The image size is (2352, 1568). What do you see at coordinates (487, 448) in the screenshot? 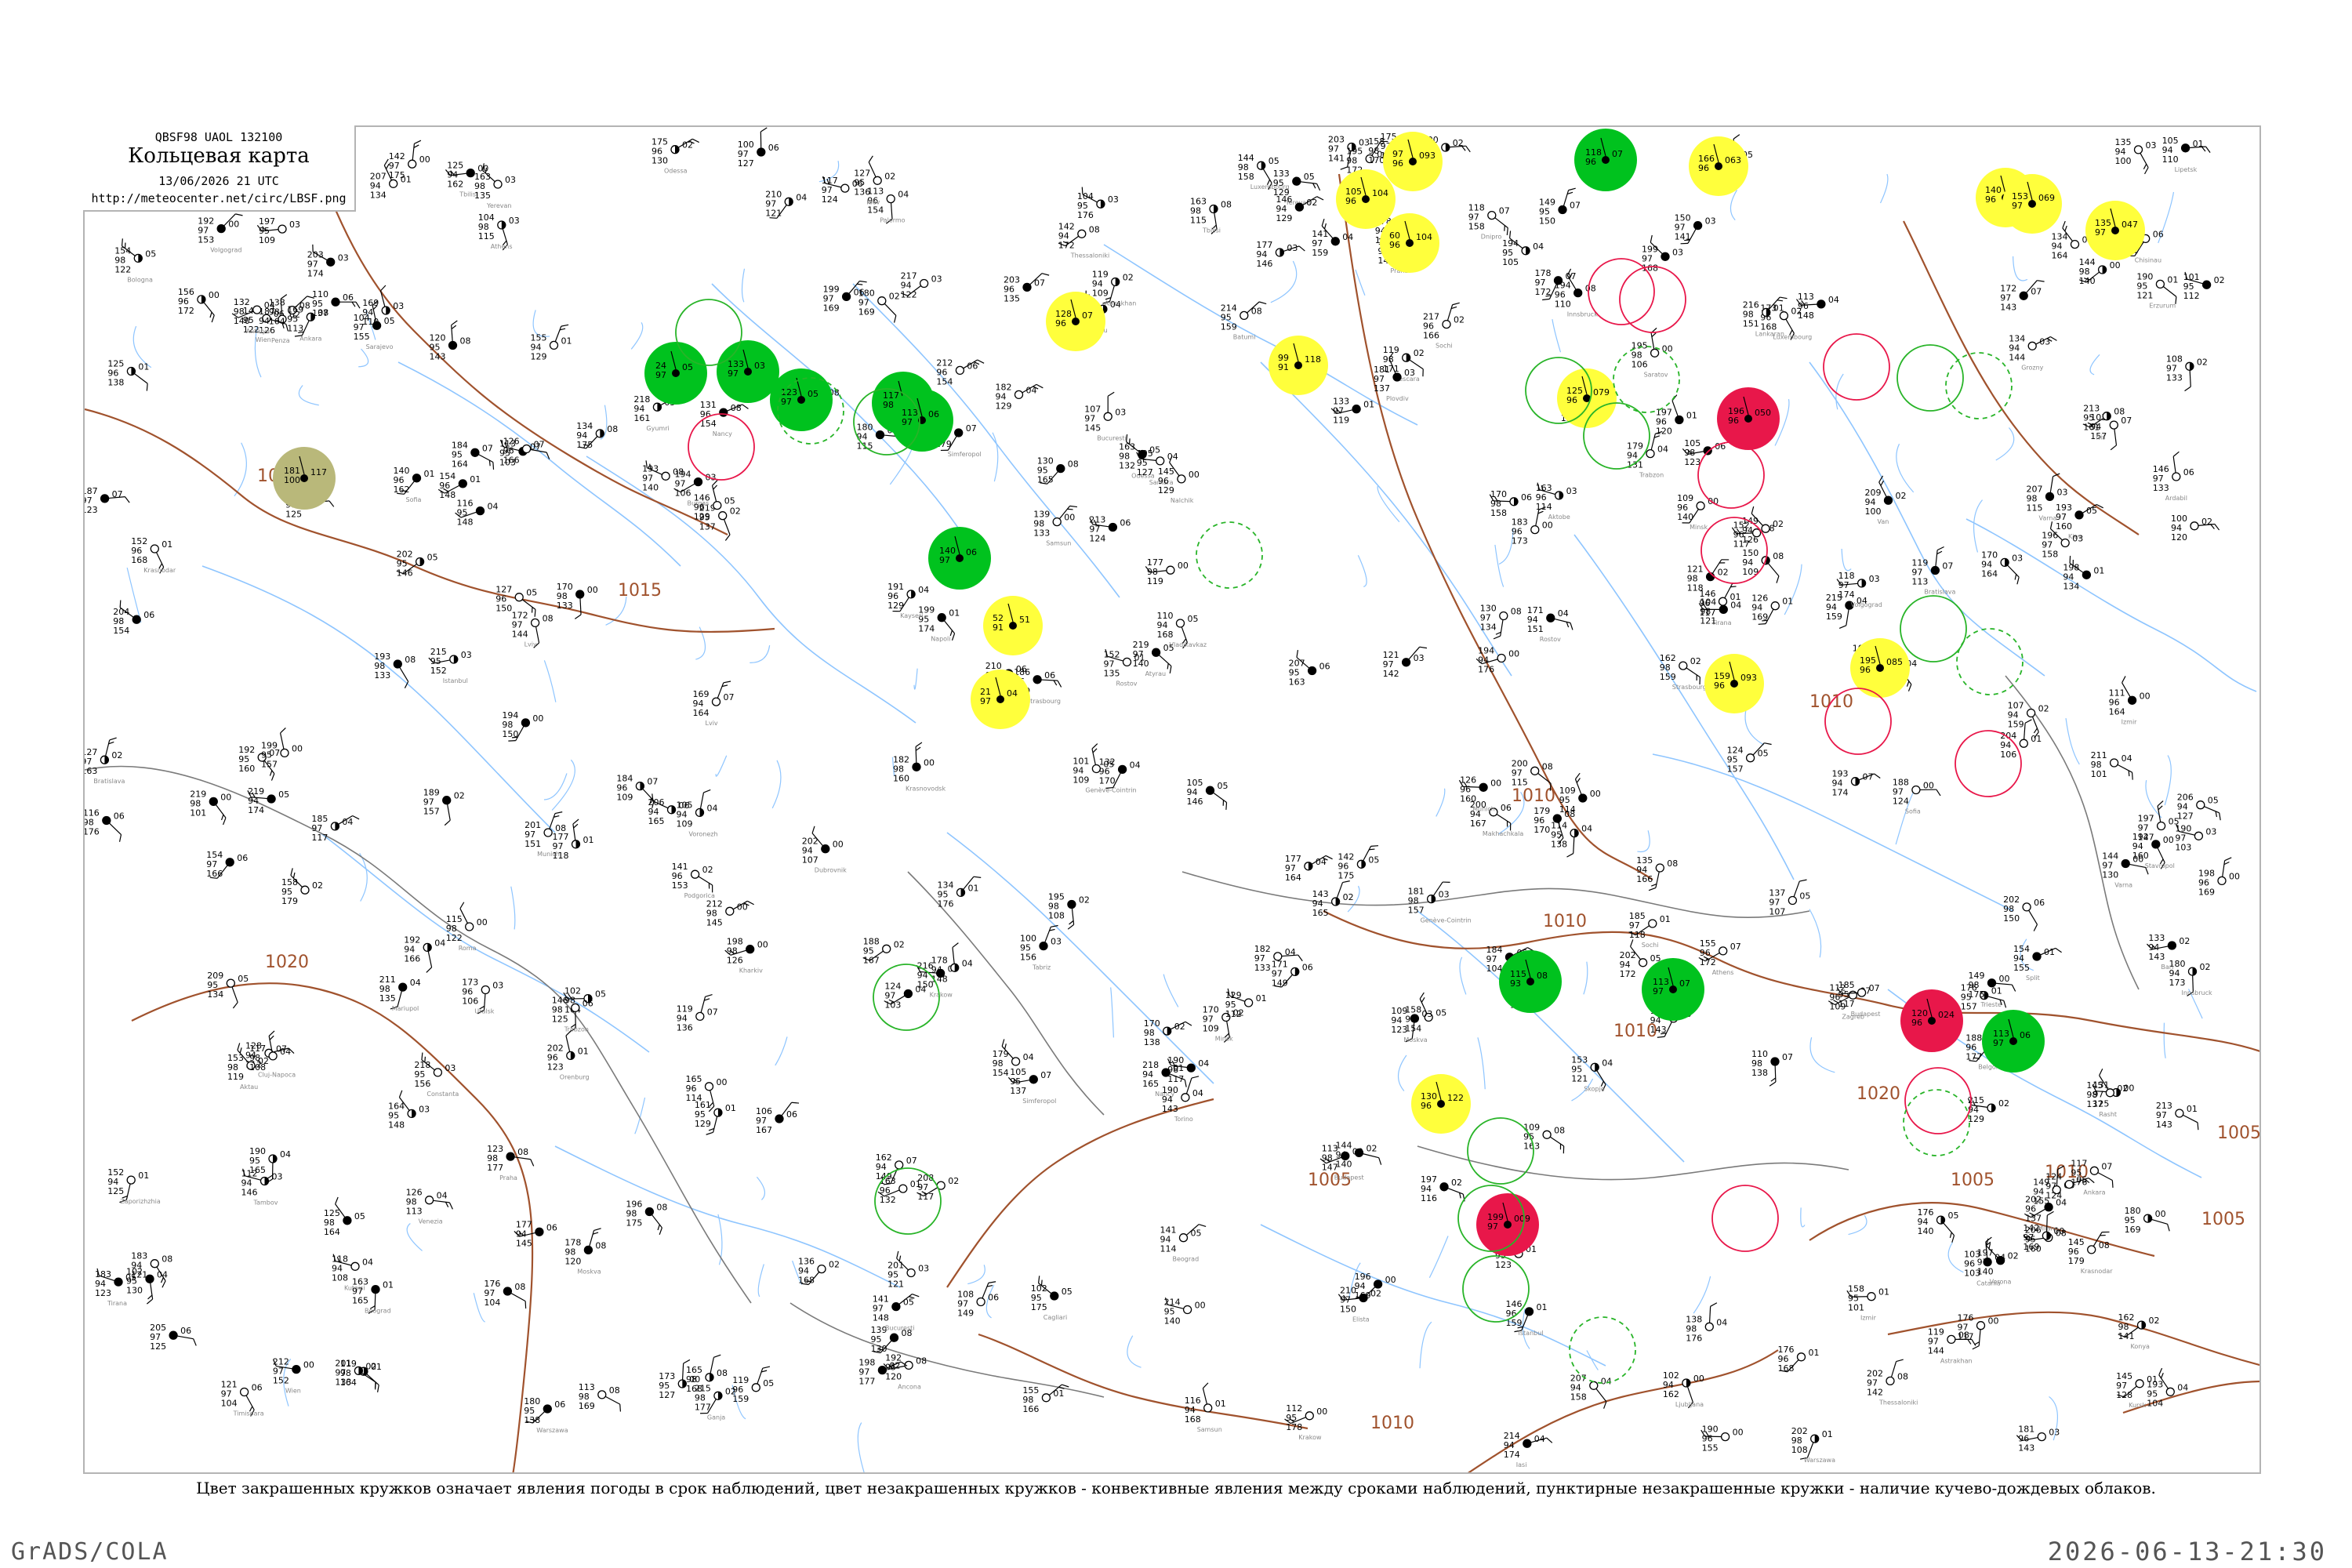
I see `station-value: 07` at bounding box center [487, 448].